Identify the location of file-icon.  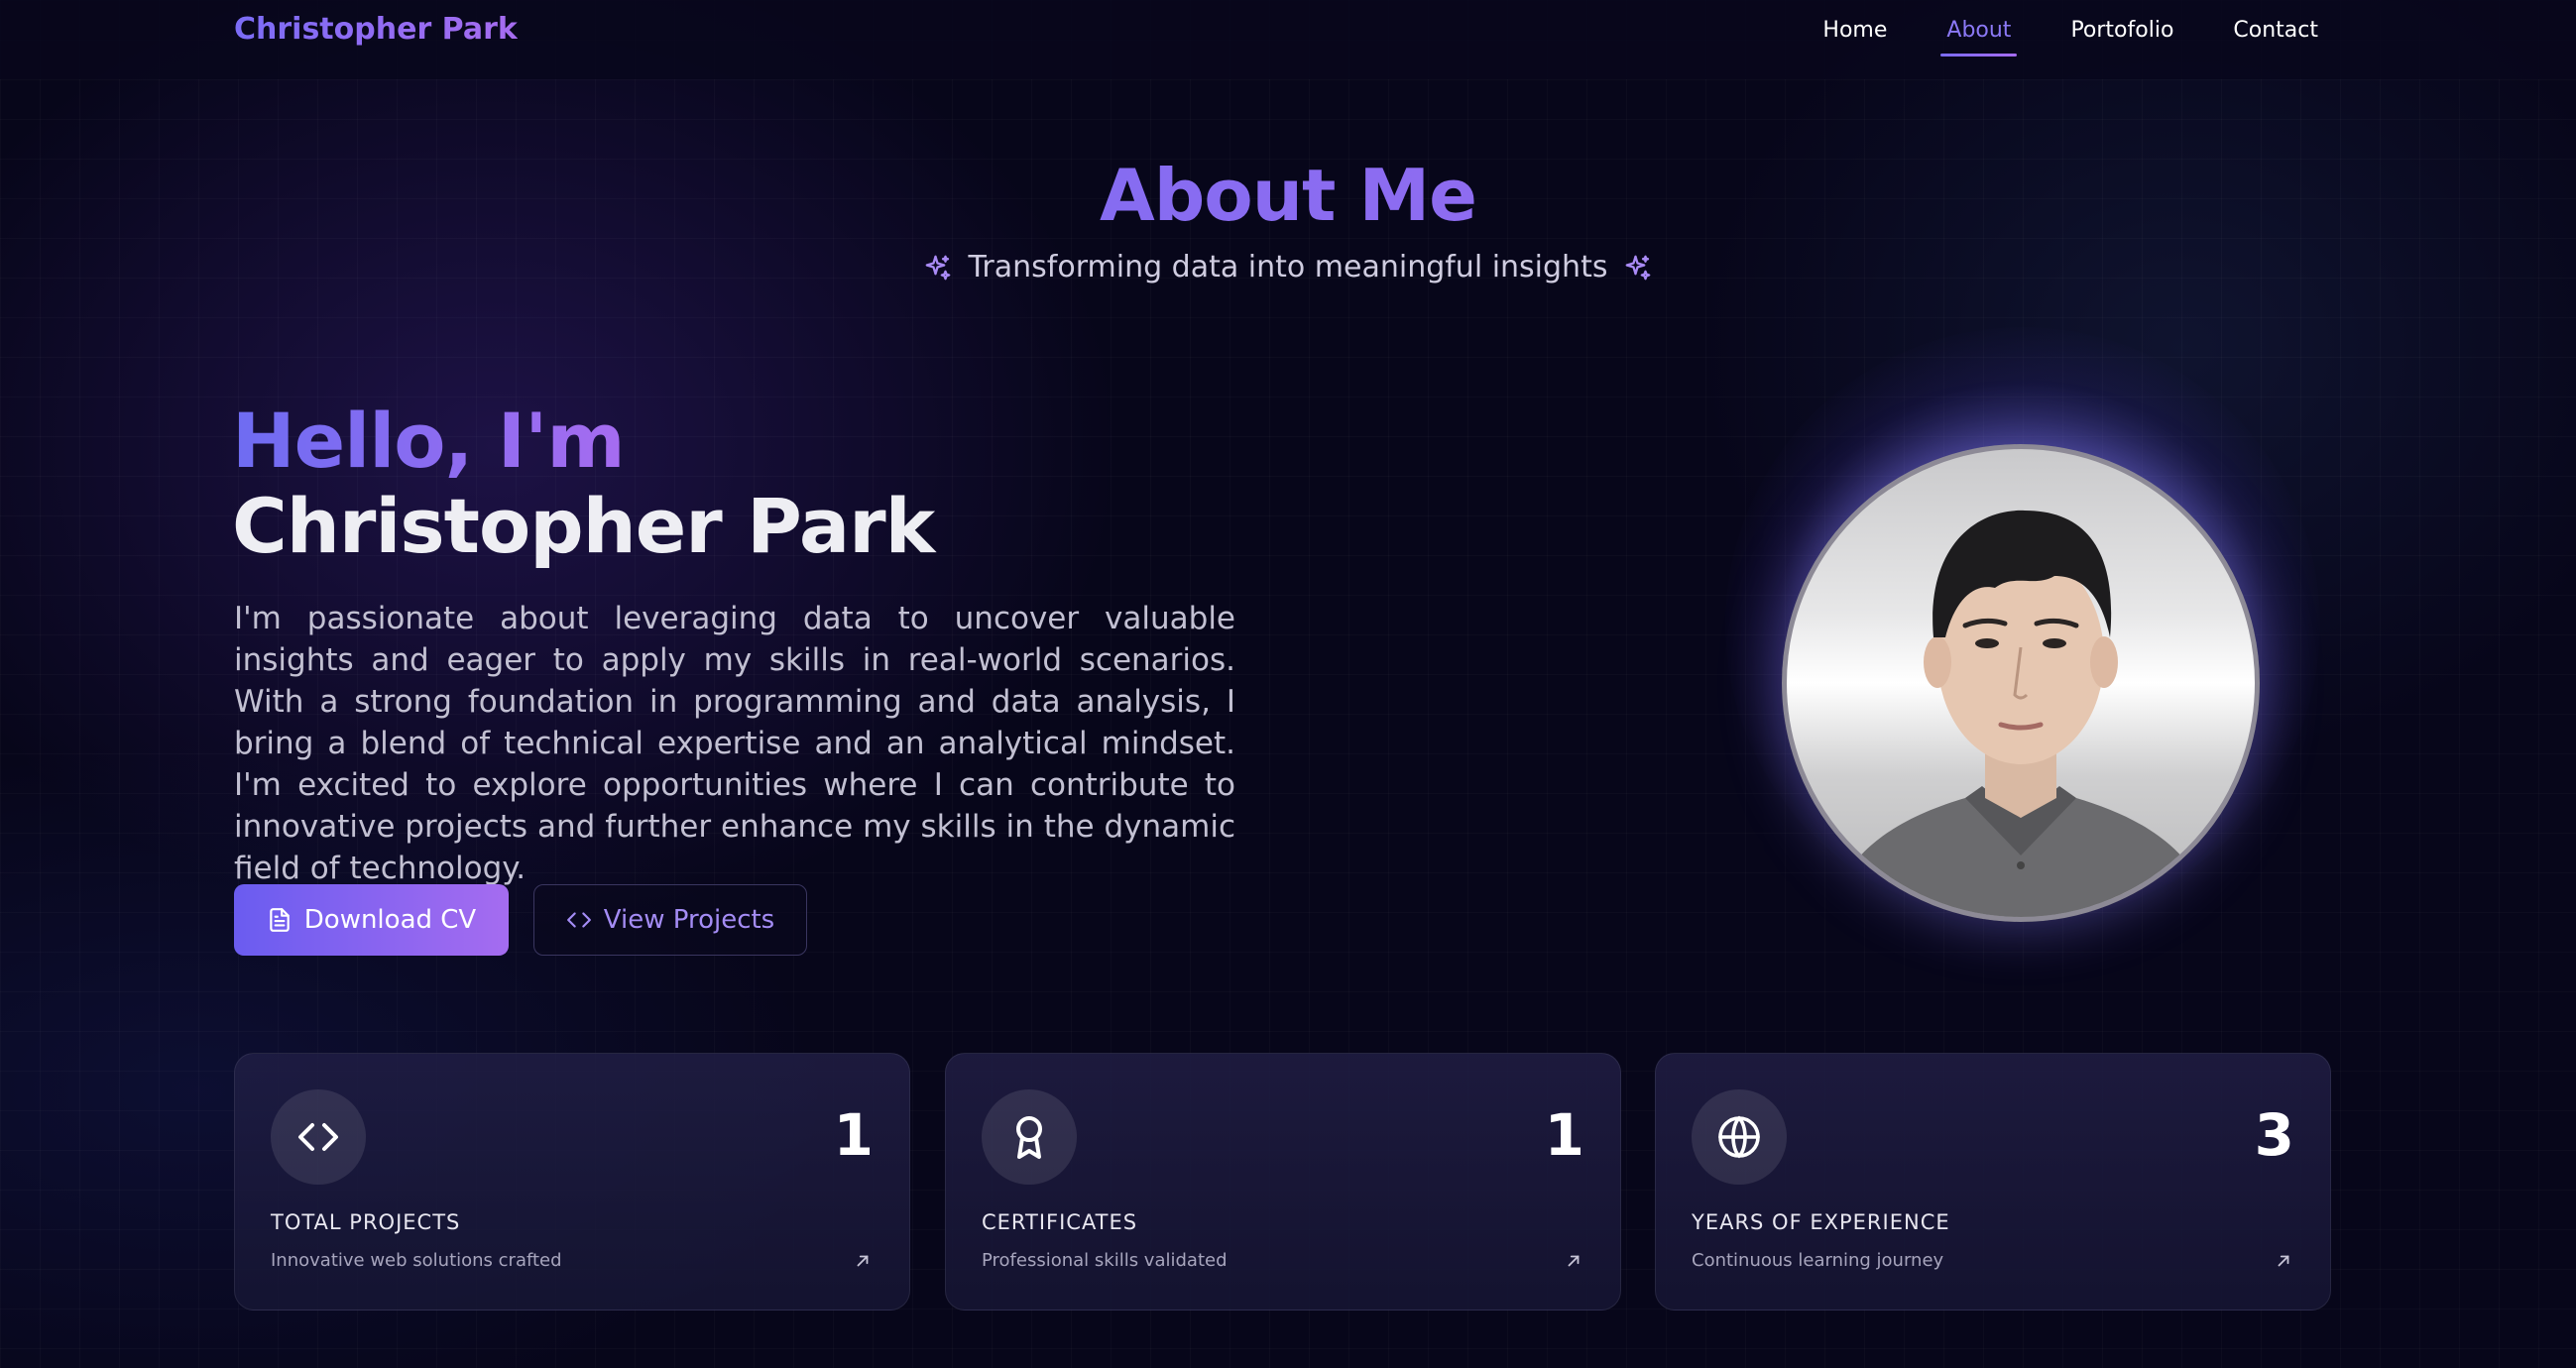
(280, 920).